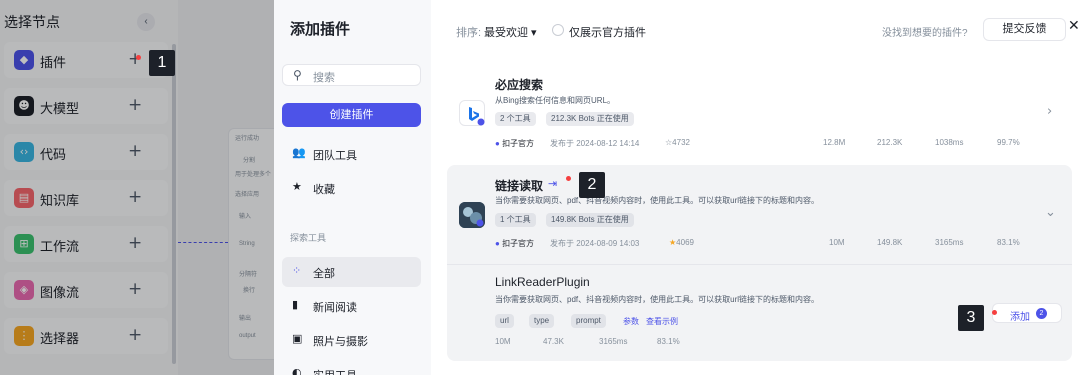 The height and width of the screenshot is (375, 1080). Describe the element at coordinates (971, 318) in the screenshot. I see `annotation-badge-3: 3` at that location.